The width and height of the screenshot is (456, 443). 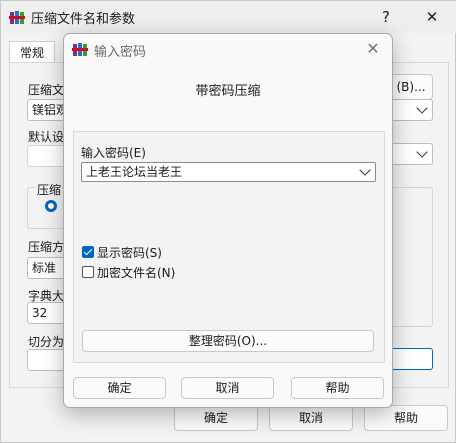 What do you see at coordinates (311, 418) in the screenshot?
I see `main-cancel-button: 取消` at bounding box center [311, 418].